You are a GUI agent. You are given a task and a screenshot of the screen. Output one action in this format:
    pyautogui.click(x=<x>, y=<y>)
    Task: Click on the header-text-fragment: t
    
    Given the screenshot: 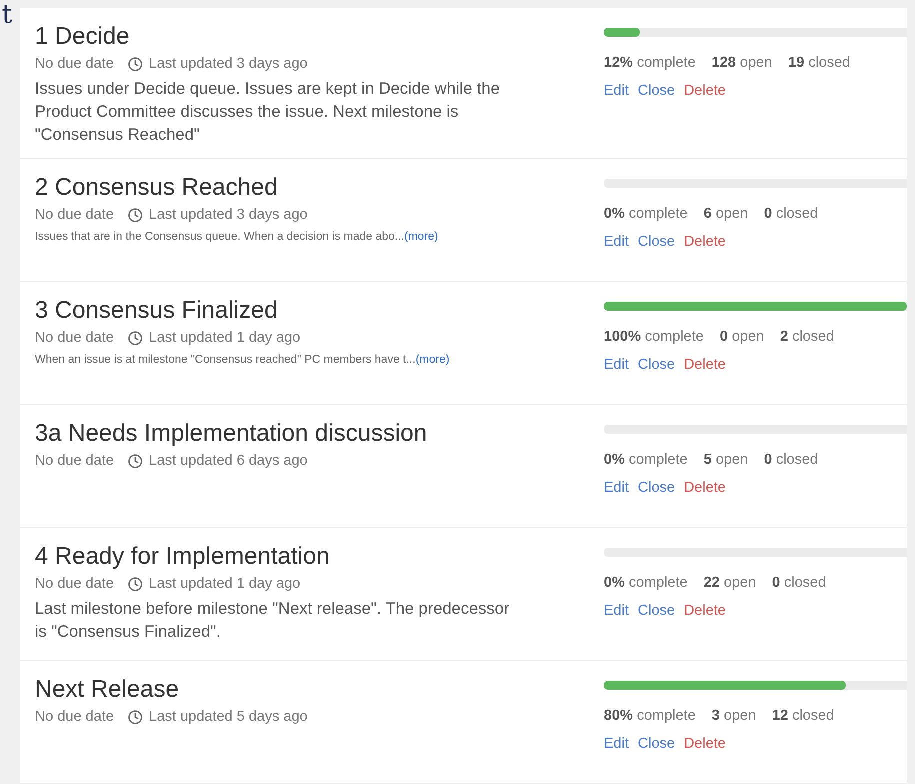 What is the action you would take?
    pyautogui.click(x=7, y=15)
    